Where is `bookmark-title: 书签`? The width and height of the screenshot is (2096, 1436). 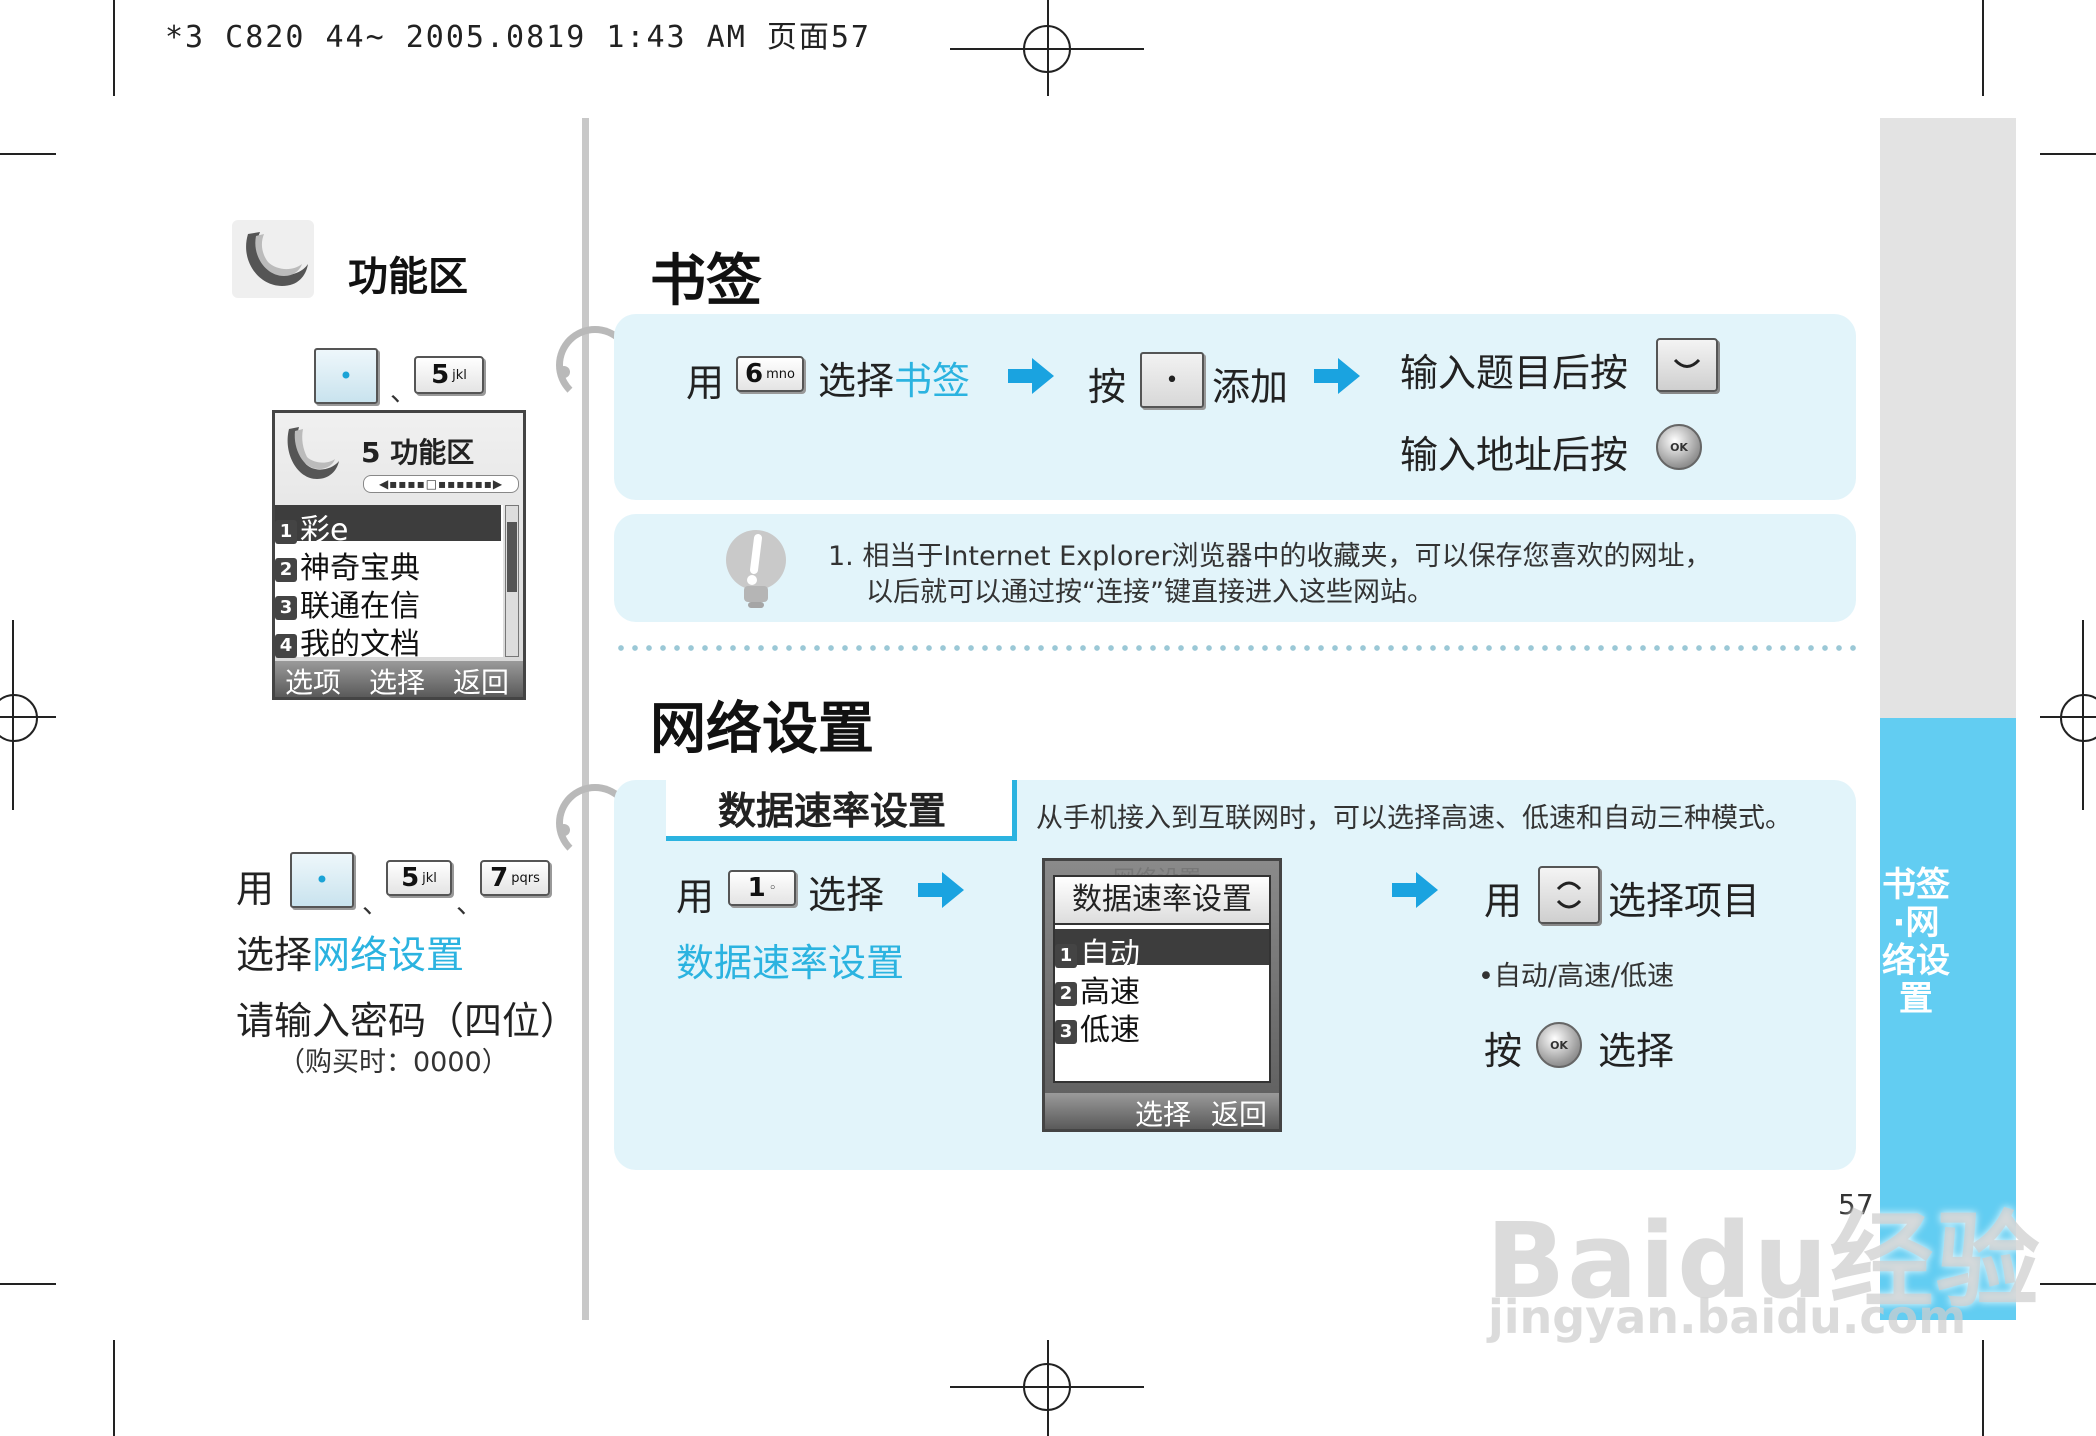 bookmark-title: 书签 is located at coordinates (706, 281).